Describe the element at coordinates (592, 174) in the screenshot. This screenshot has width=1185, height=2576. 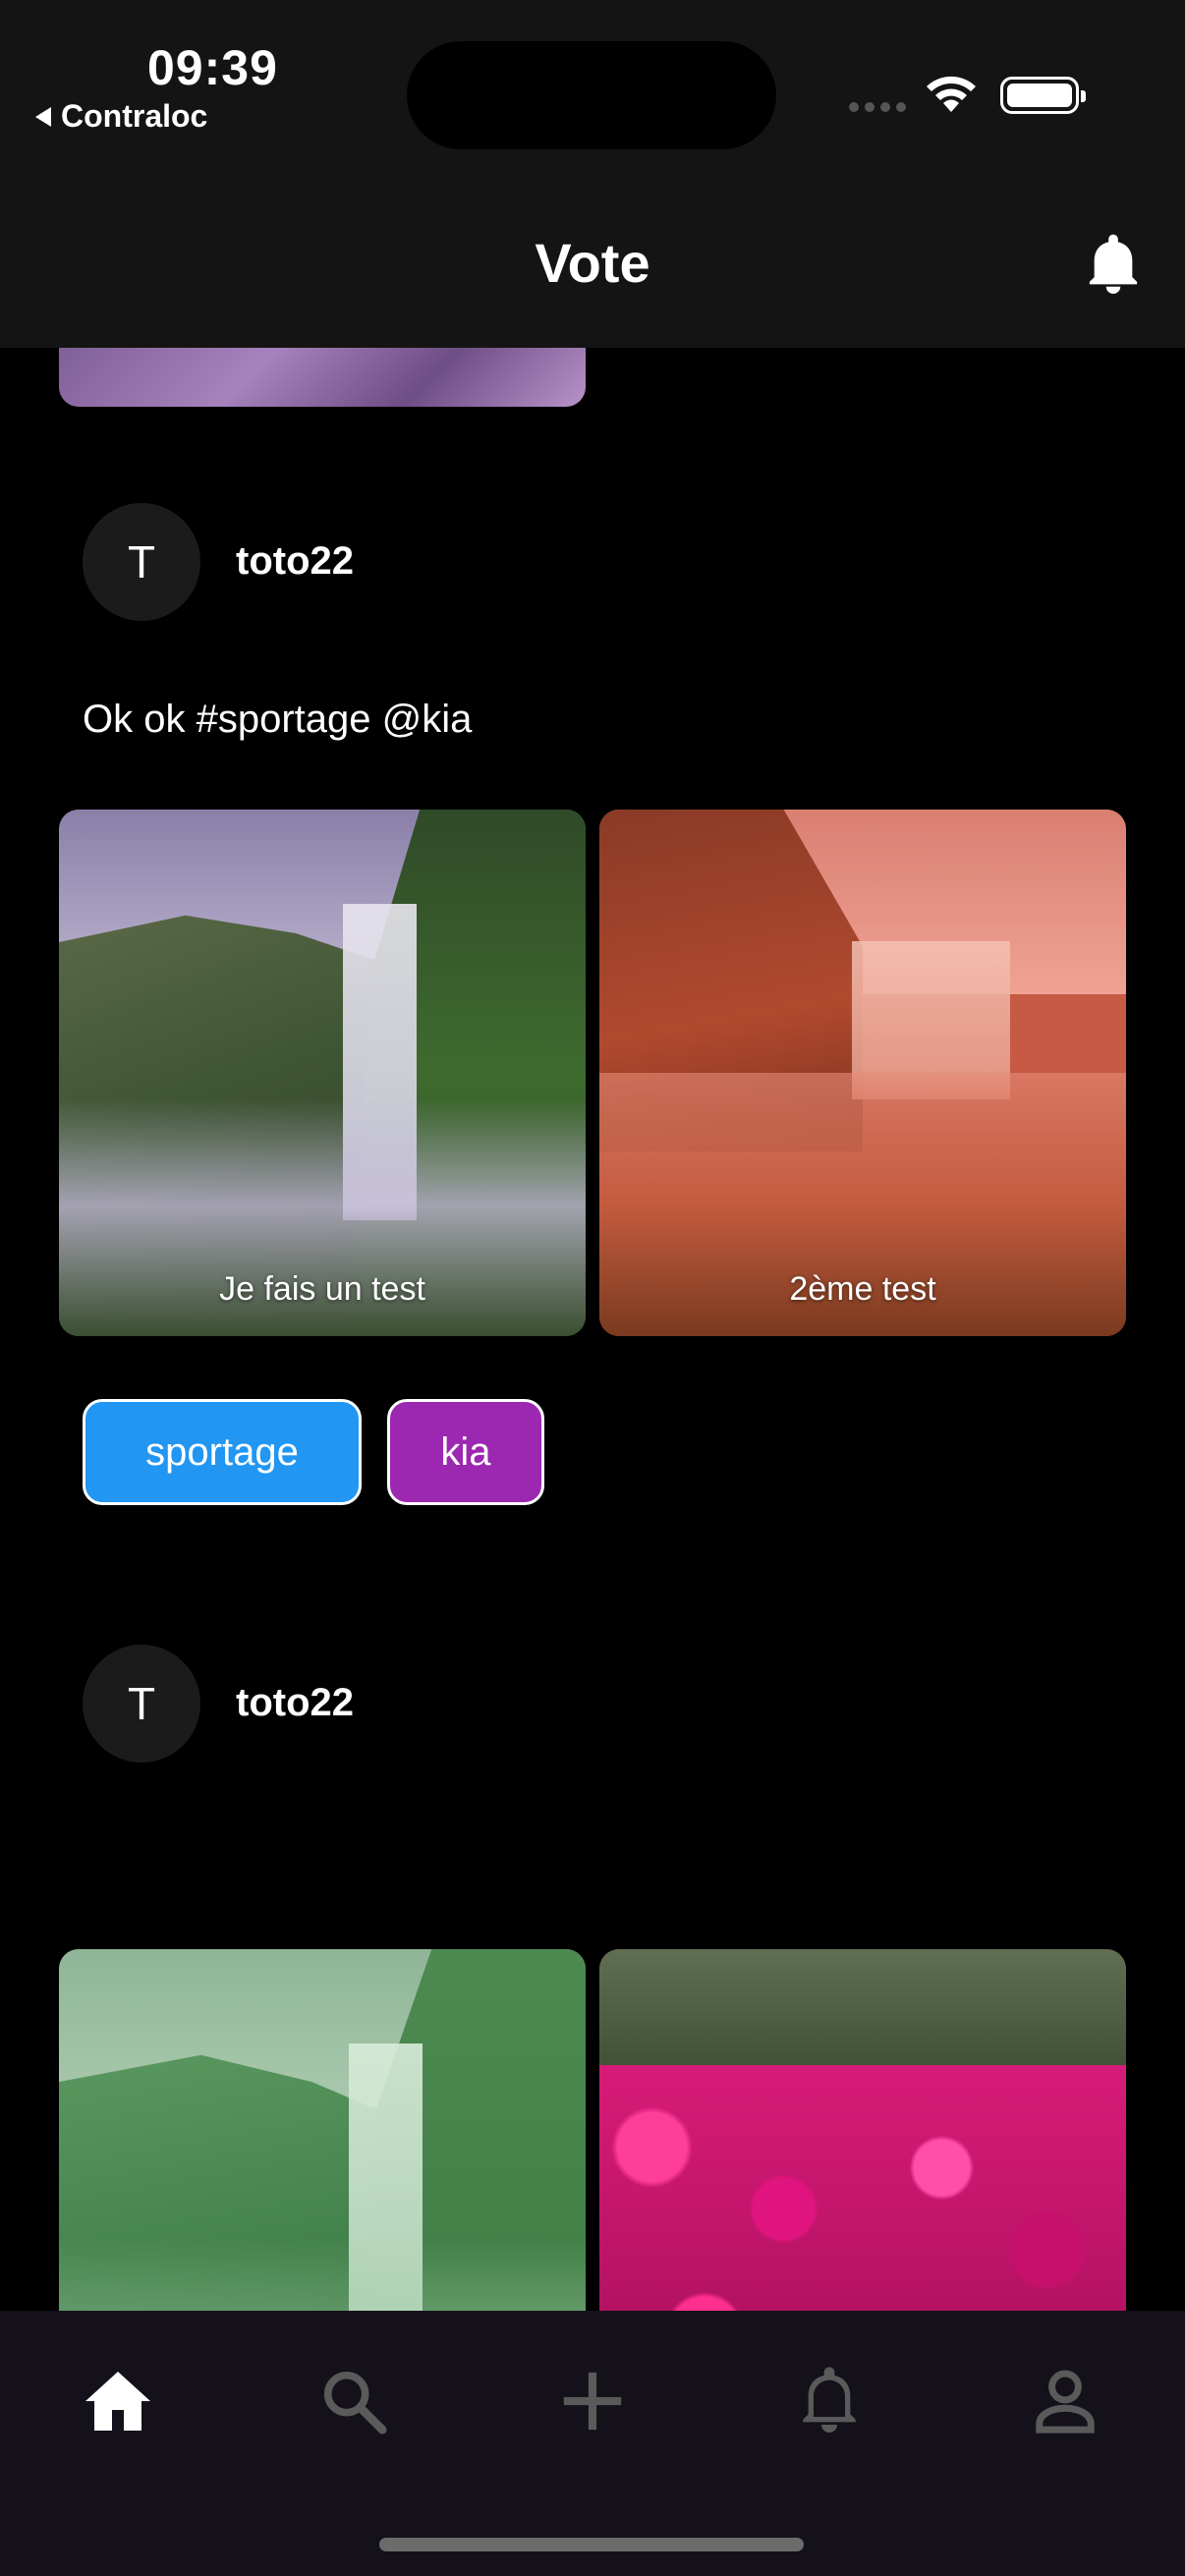
I see `top-bar: 09:39 Contraloc Vote` at that location.